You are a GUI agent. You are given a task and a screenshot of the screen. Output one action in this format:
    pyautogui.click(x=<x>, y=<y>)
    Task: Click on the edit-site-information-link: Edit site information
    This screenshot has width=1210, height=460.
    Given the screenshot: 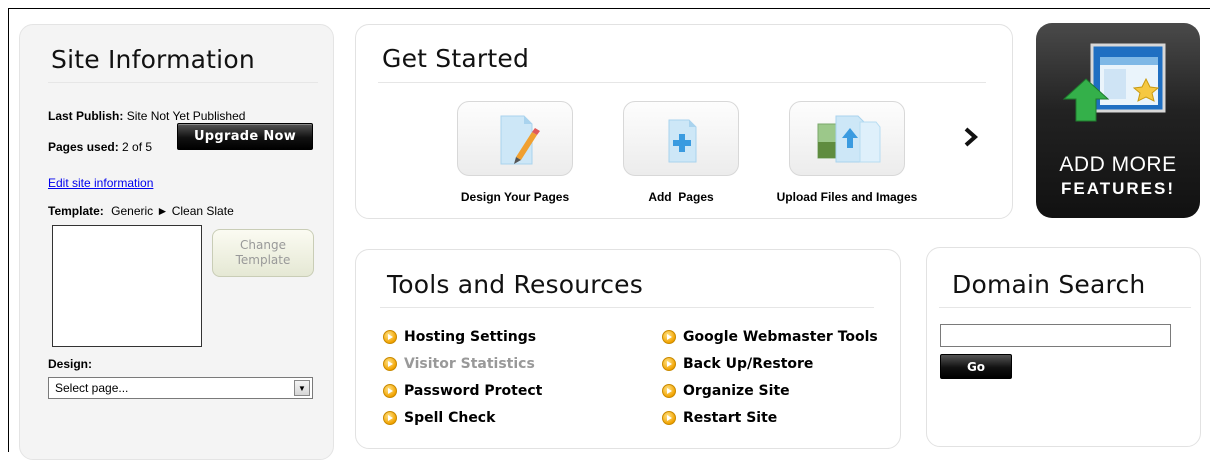 What is the action you would take?
    pyautogui.click(x=100, y=183)
    